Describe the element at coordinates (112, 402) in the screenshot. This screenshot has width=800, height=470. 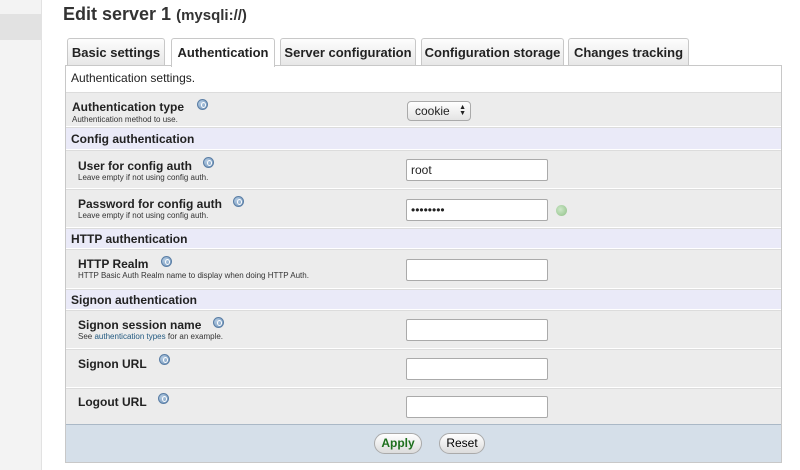
I see `logout-url-label: Logout URL` at that location.